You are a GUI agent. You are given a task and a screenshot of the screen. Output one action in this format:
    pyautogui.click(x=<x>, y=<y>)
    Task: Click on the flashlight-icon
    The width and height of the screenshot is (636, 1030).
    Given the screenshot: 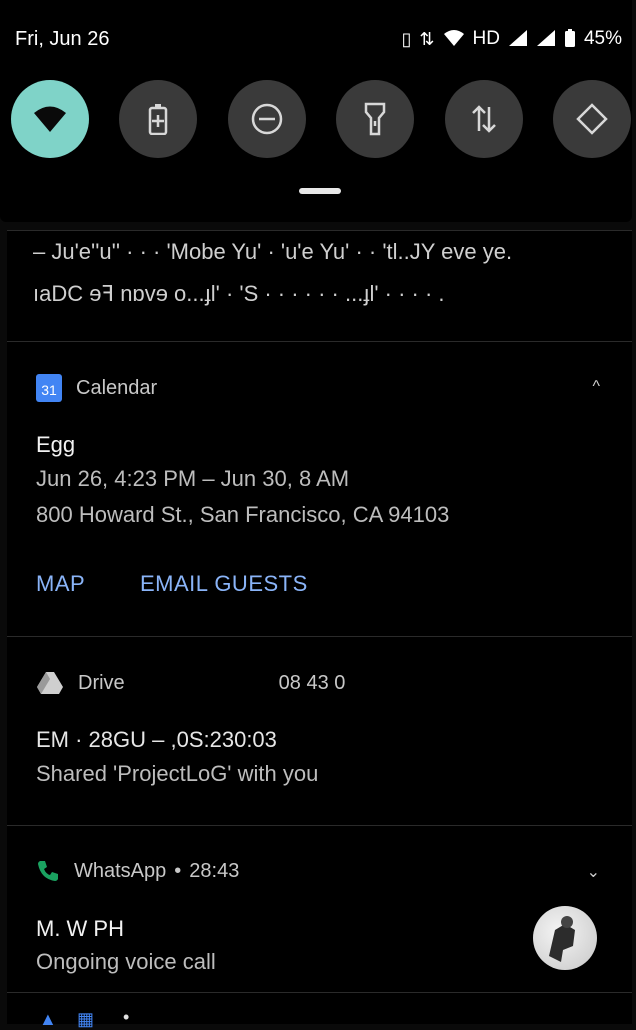 What is the action you would take?
    pyautogui.click(x=375, y=119)
    